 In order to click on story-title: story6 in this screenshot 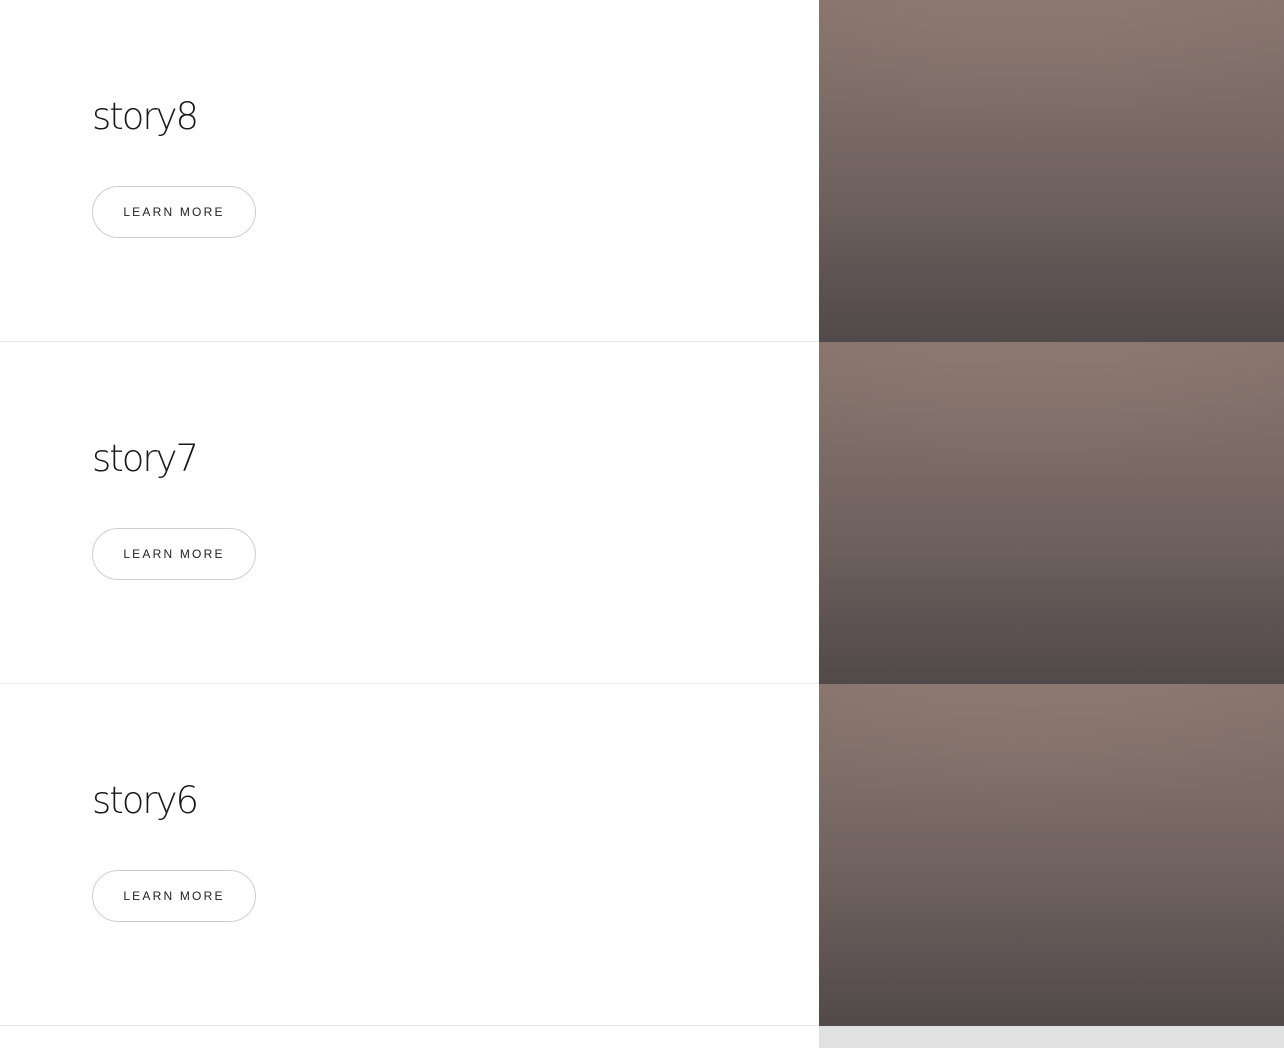, I will do `click(145, 800)`.